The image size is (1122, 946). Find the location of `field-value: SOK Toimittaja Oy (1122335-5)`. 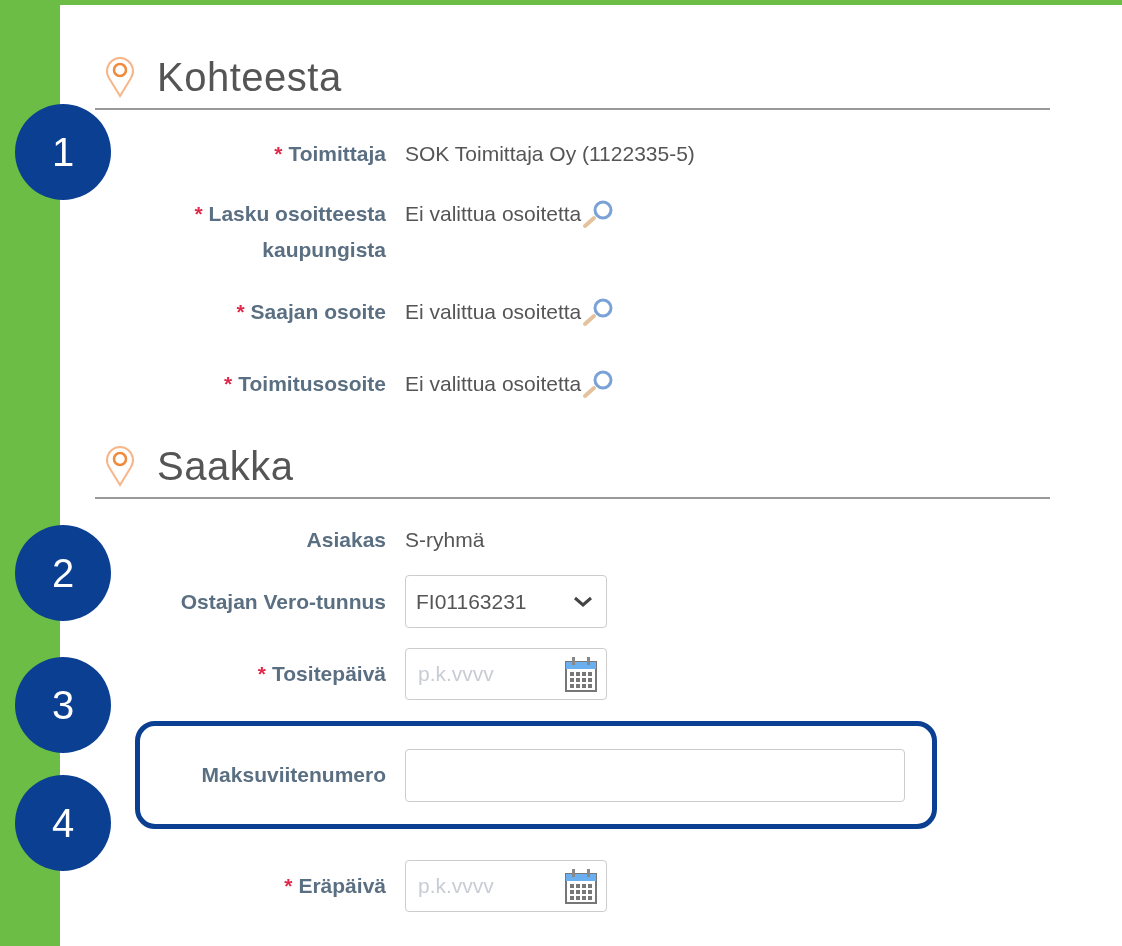

field-value: SOK Toimittaja Oy (1122335-5) is located at coordinates (550, 154).